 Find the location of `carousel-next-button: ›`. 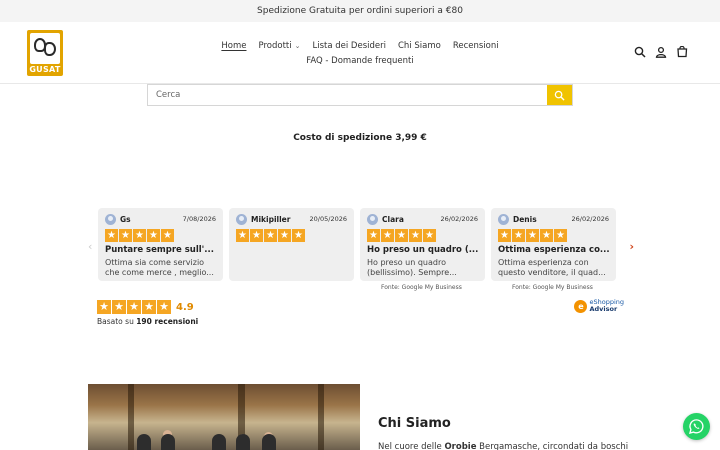

carousel-next-button: › is located at coordinates (631, 246).